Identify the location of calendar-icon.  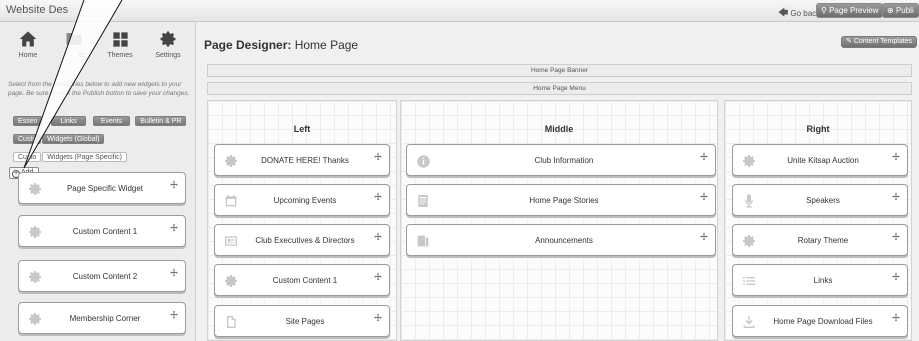
(231, 201).